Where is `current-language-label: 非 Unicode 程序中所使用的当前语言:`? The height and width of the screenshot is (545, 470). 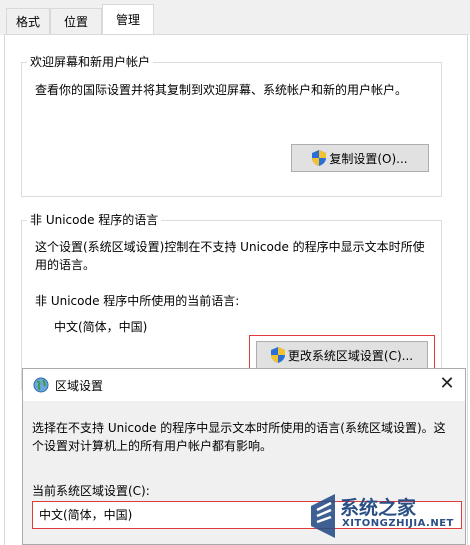 current-language-label: 非 Unicode 程序中所使用的当前语言: is located at coordinates (137, 301).